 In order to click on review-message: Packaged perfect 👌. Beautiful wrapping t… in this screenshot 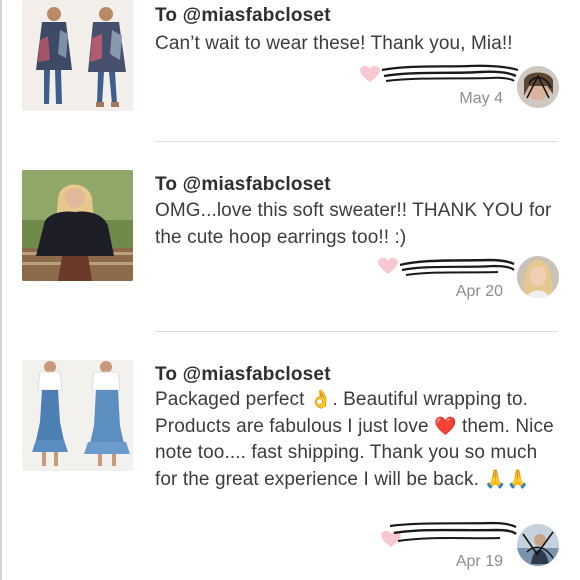, I will do `click(357, 440)`.